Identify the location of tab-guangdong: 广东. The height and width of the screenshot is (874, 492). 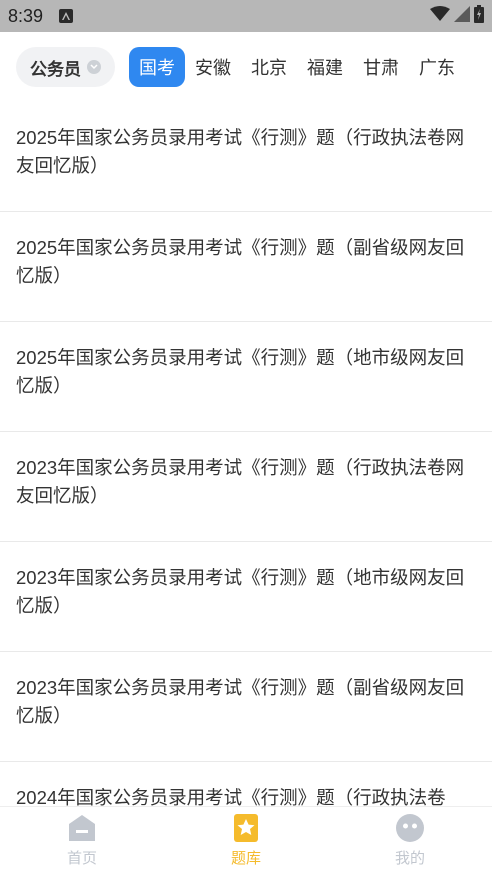
(437, 67).